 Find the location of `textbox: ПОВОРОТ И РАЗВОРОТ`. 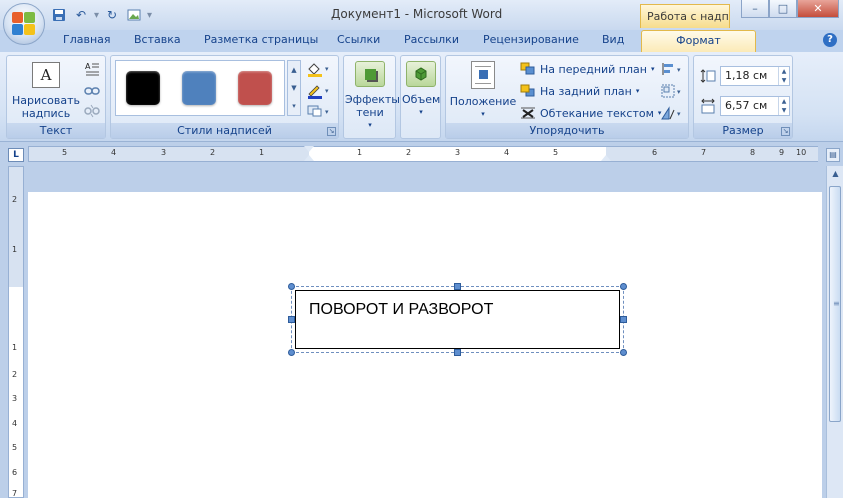

textbox: ПОВОРОТ И РАЗВОРОТ is located at coordinates (457, 319).